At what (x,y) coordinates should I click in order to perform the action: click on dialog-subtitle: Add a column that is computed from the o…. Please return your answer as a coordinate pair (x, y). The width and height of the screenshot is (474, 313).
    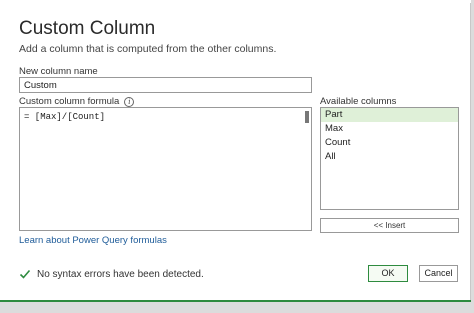
    Looking at the image, I should click on (148, 49).